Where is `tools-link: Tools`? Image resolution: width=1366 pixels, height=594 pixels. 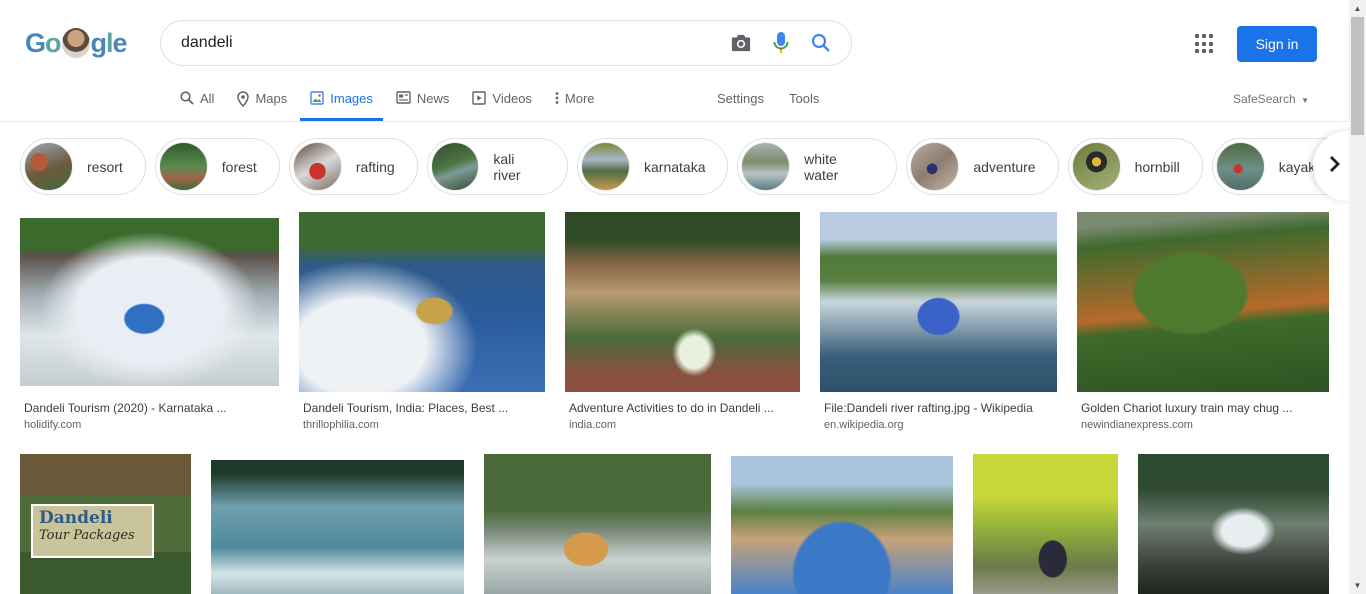
tools-link: Tools is located at coordinates (804, 98).